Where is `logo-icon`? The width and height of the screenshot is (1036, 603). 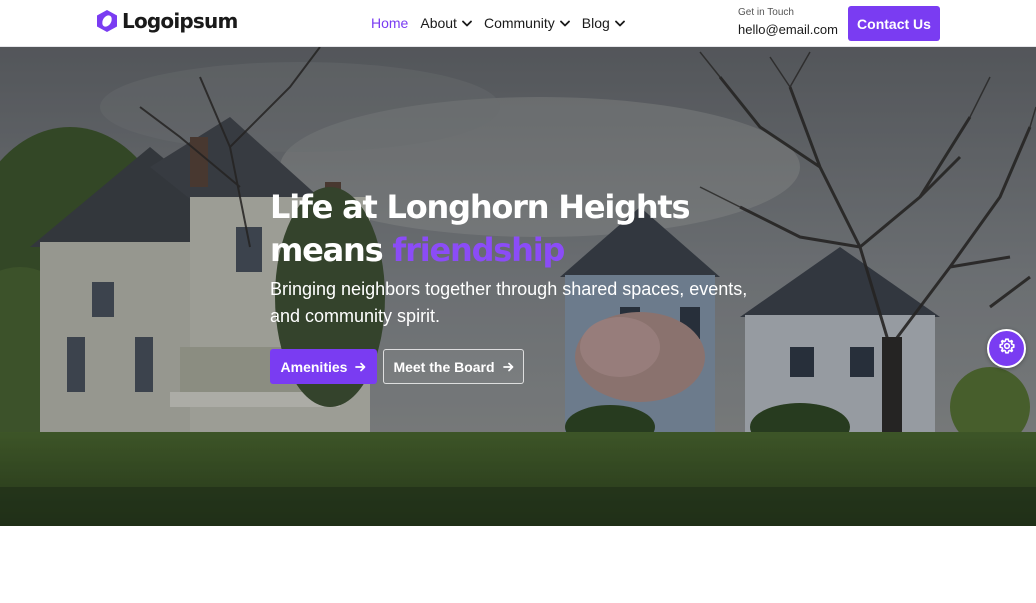 logo-icon is located at coordinates (107, 21).